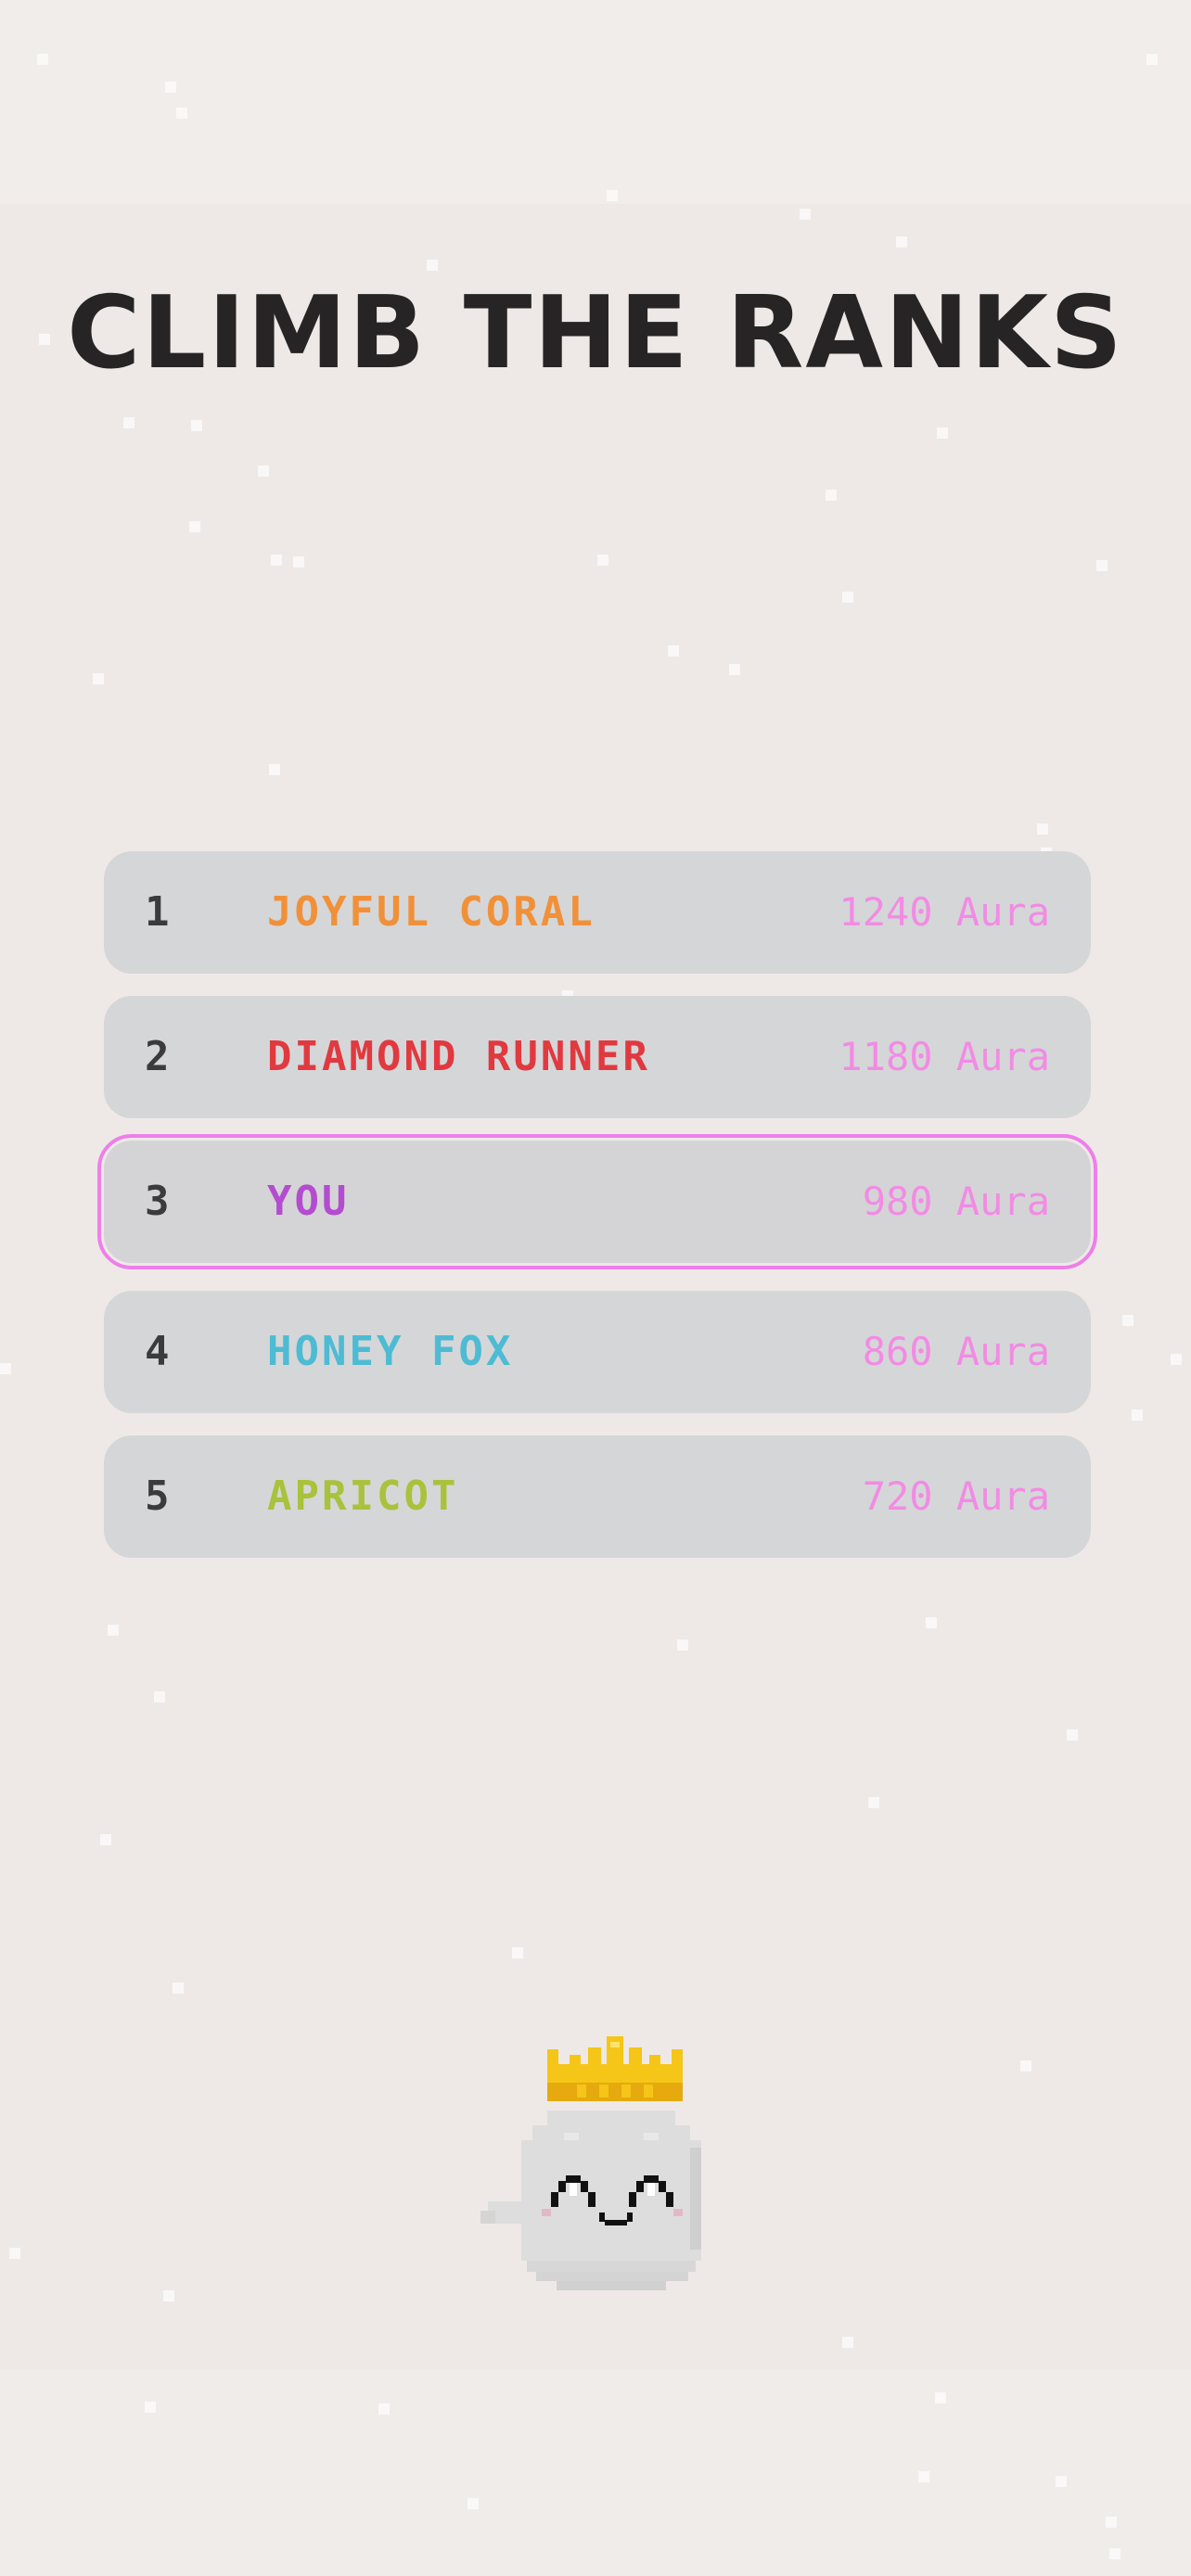 Image resolution: width=1191 pixels, height=2576 pixels. What do you see at coordinates (956, 1202) in the screenshot?
I see `aura-score: 980 Aura` at bounding box center [956, 1202].